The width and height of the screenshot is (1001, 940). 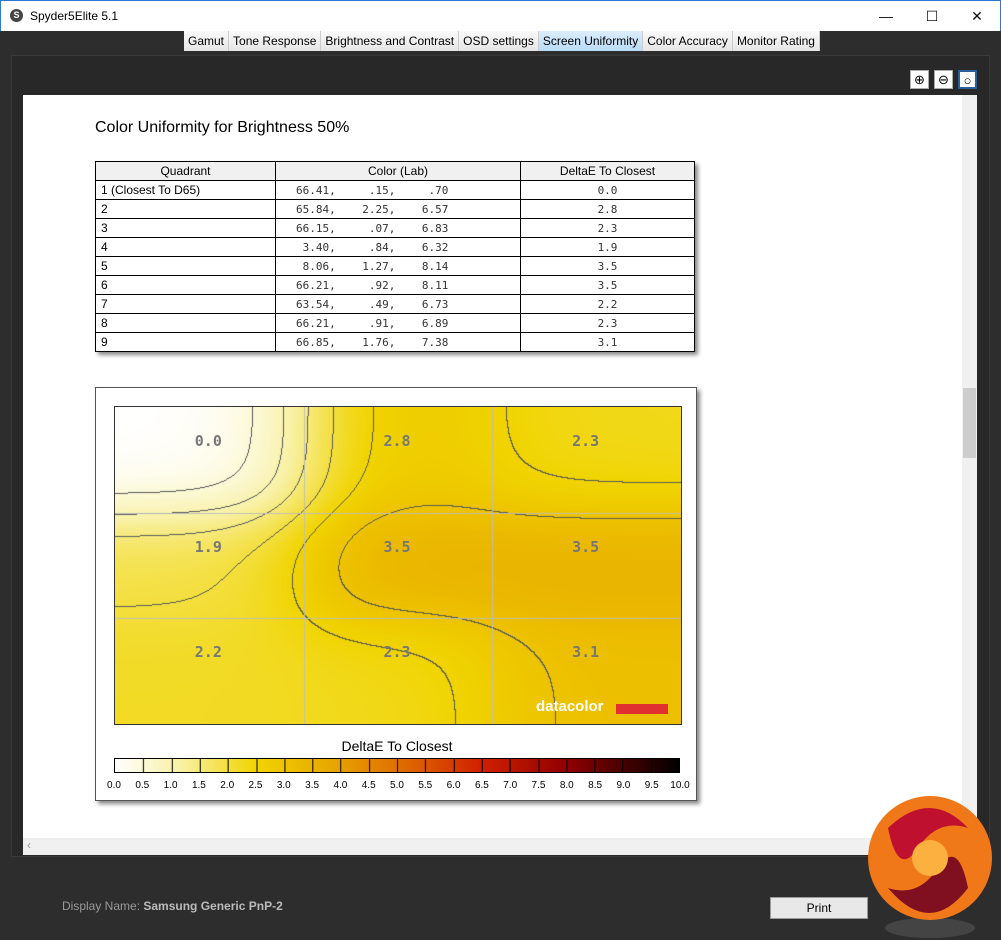 What do you see at coordinates (368, 785) in the screenshot?
I see `colorbar-tick-label: 4.5` at bounding box center [368, 785].